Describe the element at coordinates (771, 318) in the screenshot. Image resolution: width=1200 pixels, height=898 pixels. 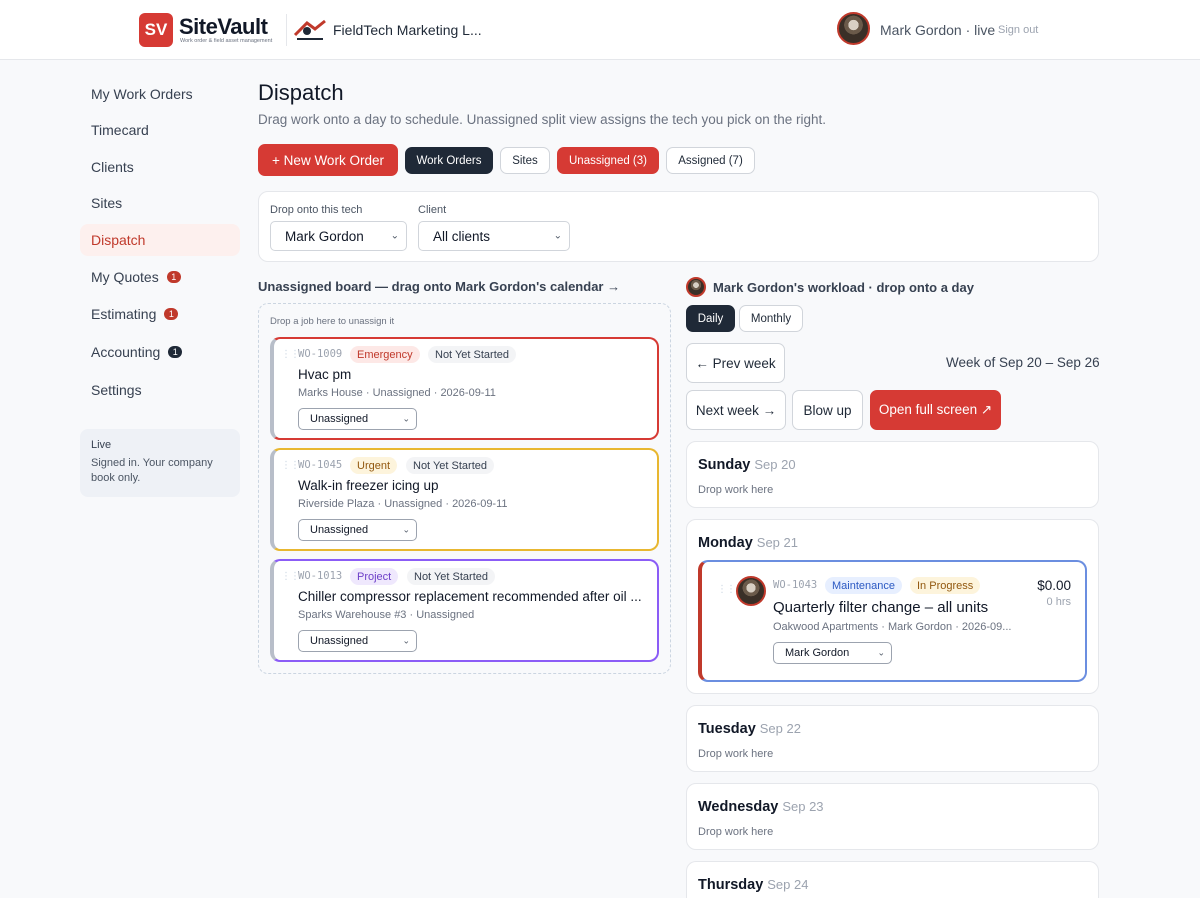
I see `view-monthly-button: Monthly` at that location.